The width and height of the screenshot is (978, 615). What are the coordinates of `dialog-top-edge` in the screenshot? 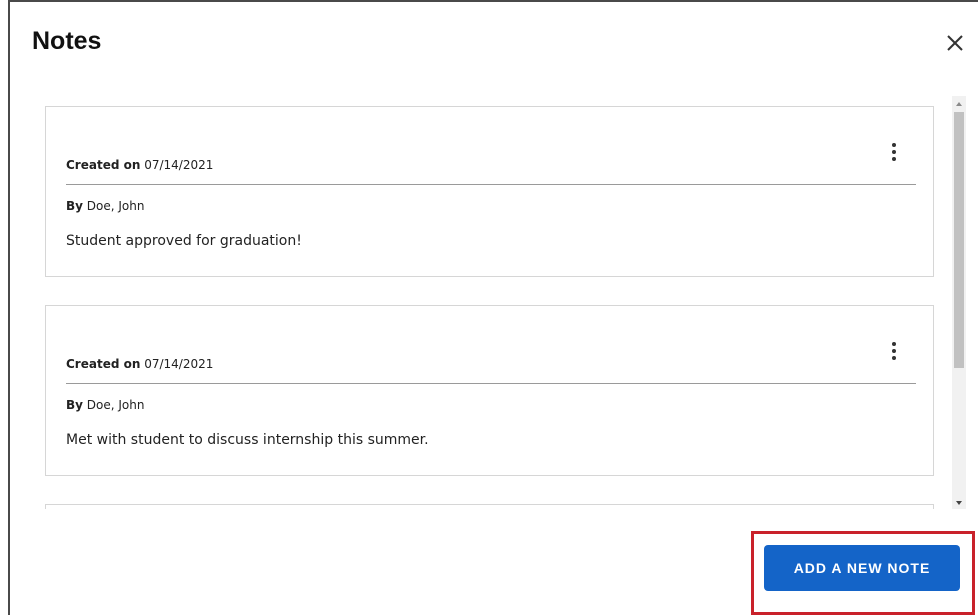 It's located at (493, 1).